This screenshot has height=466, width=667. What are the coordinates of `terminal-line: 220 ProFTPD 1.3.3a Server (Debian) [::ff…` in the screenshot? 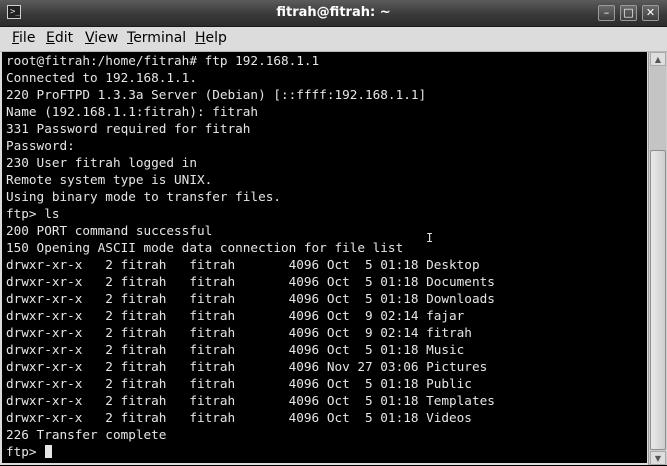 It's located at (216, 94).